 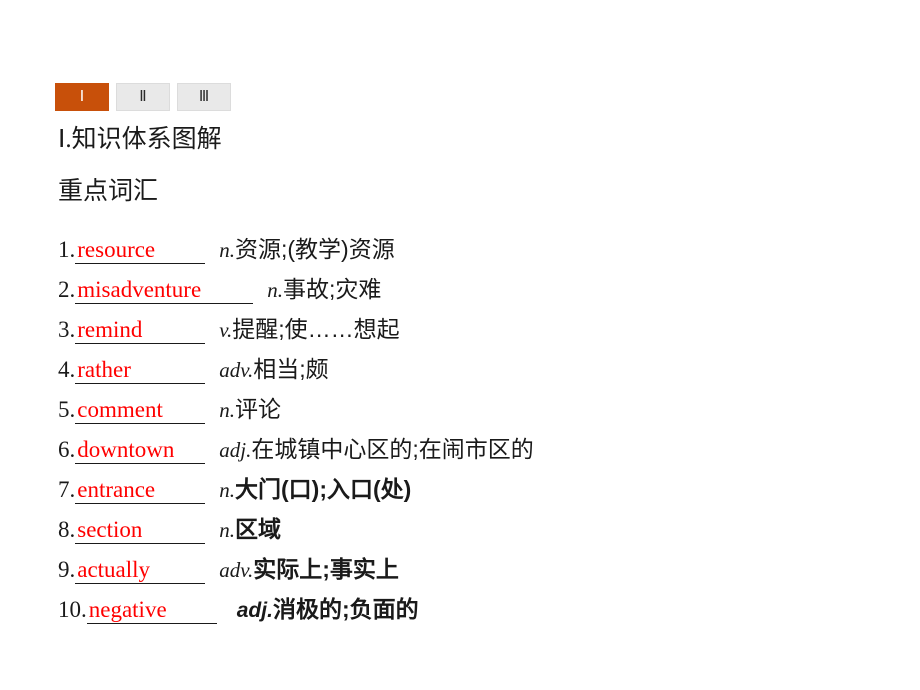 I want to click on vocabulary-item: 9. actually adv. 实际上;事实上, so click(x=478, y=570).